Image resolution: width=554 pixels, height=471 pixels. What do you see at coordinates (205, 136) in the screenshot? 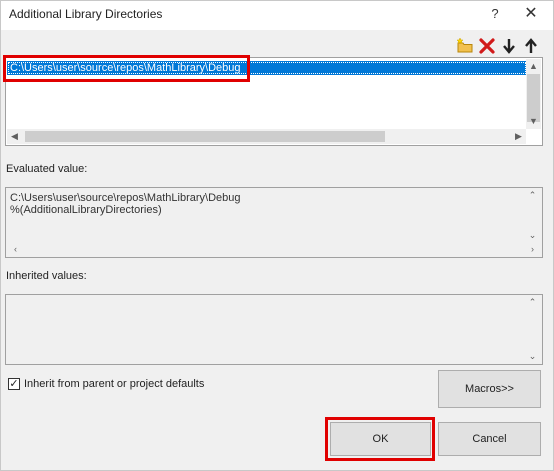
I see `horizontal-scroll-thumb` at bounding box center [205, 136].